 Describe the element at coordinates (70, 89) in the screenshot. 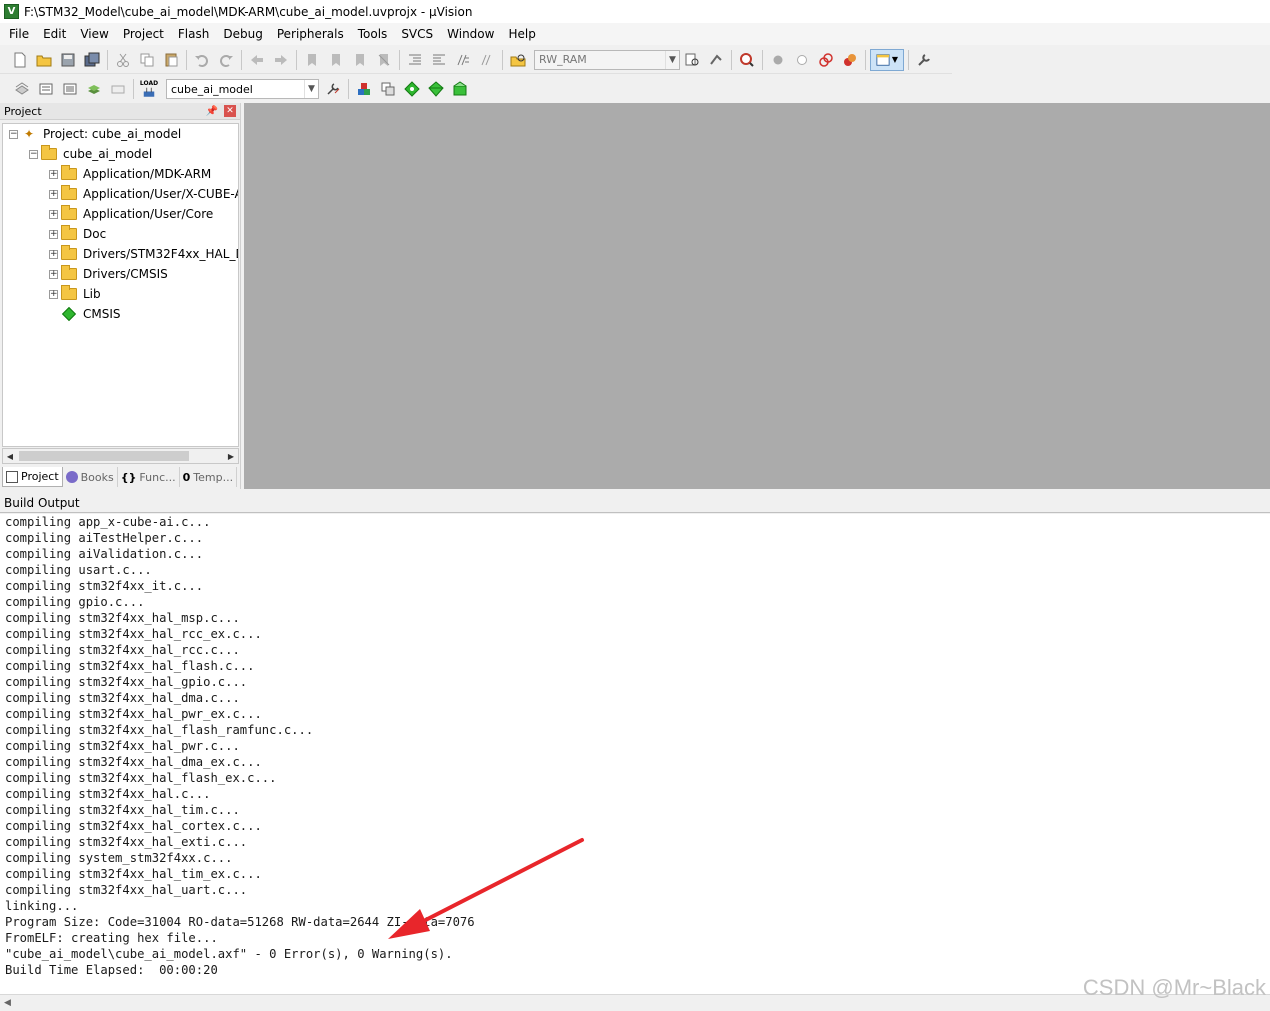

I see `rebuild-icon` at that location.